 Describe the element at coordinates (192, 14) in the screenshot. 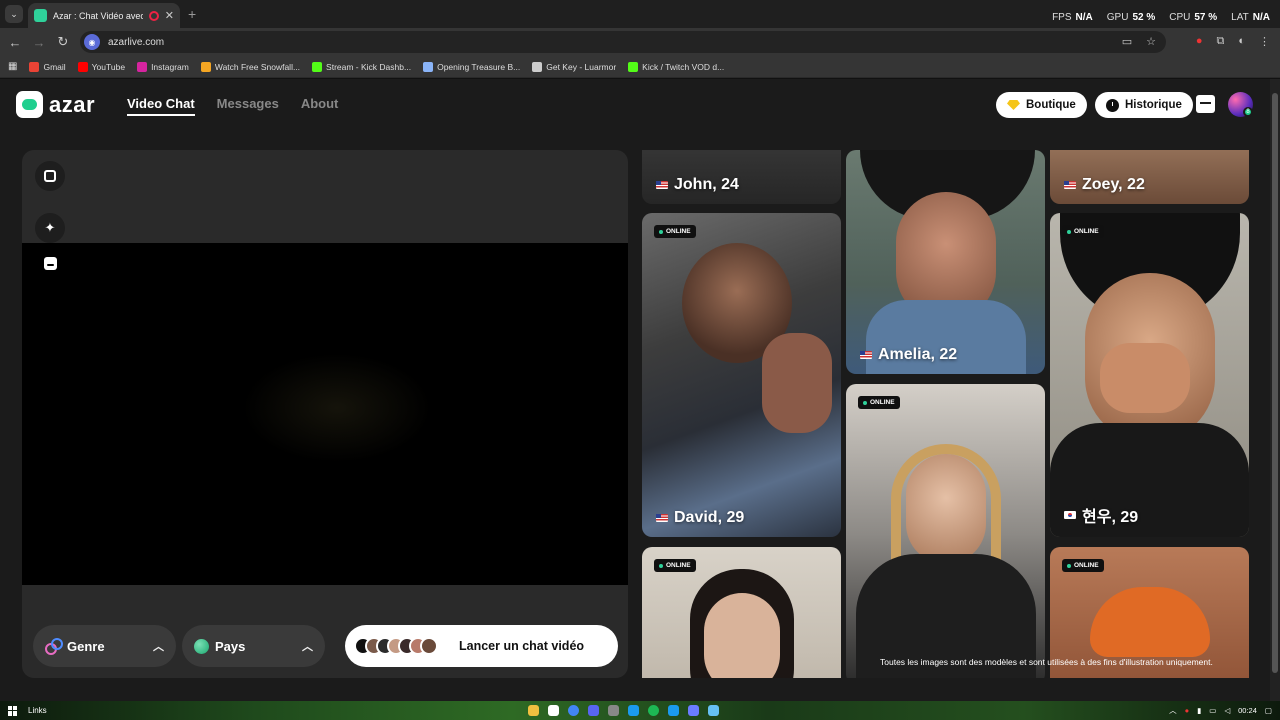

I see `new-tab-button: +` at that location.